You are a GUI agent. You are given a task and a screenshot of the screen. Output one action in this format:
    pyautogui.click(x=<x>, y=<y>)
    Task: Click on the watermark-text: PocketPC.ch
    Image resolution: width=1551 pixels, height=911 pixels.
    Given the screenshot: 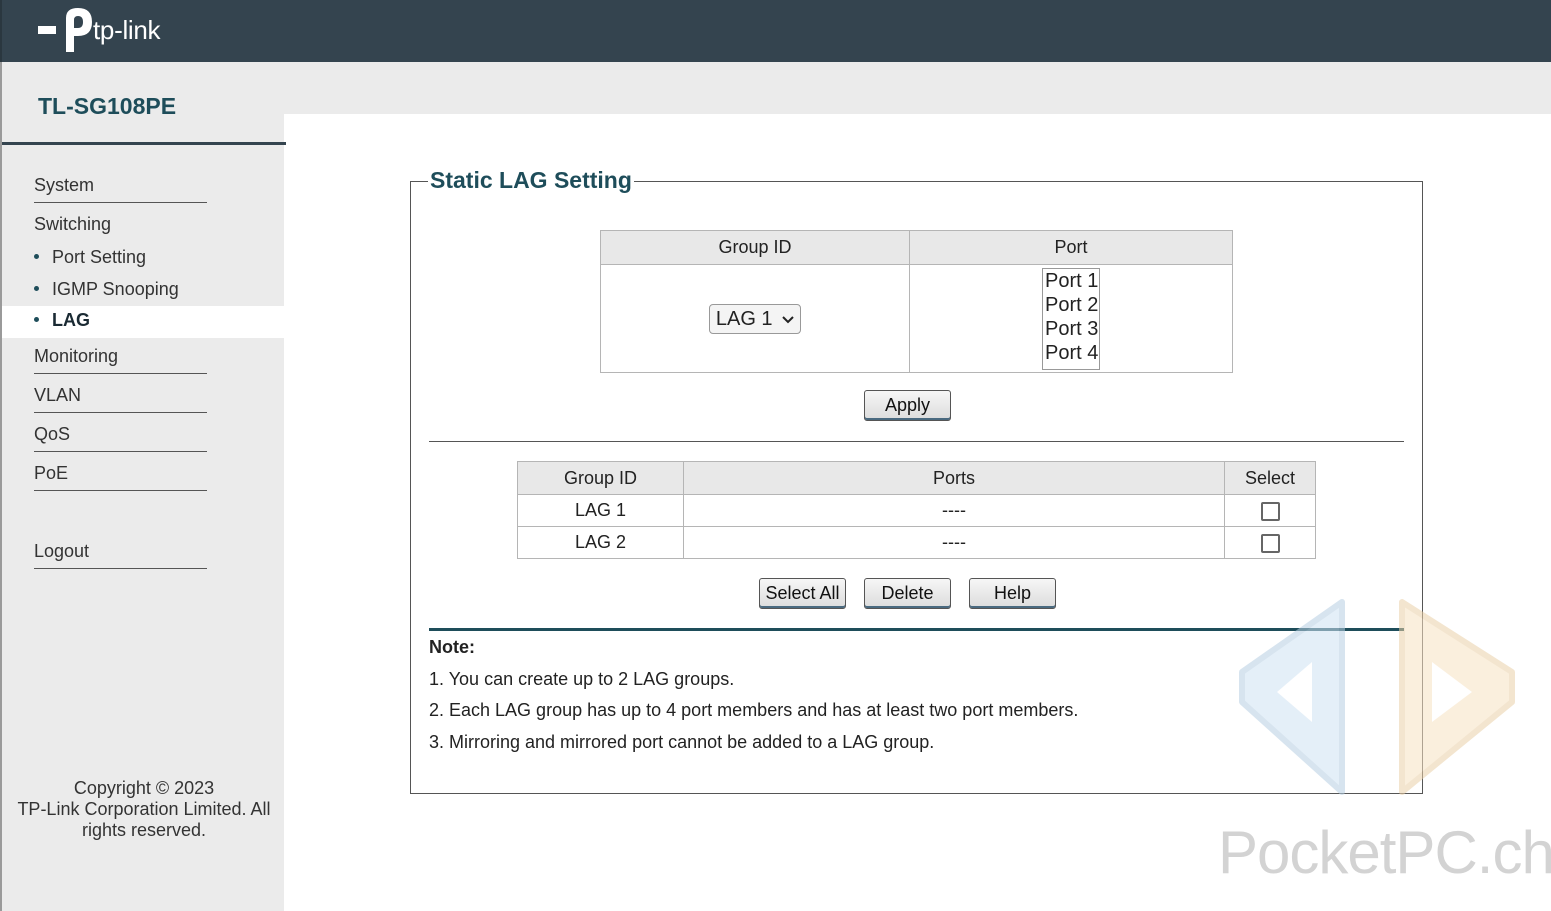 What is the action you would take?
    pyautogui.click(x=1384, y=852)
    